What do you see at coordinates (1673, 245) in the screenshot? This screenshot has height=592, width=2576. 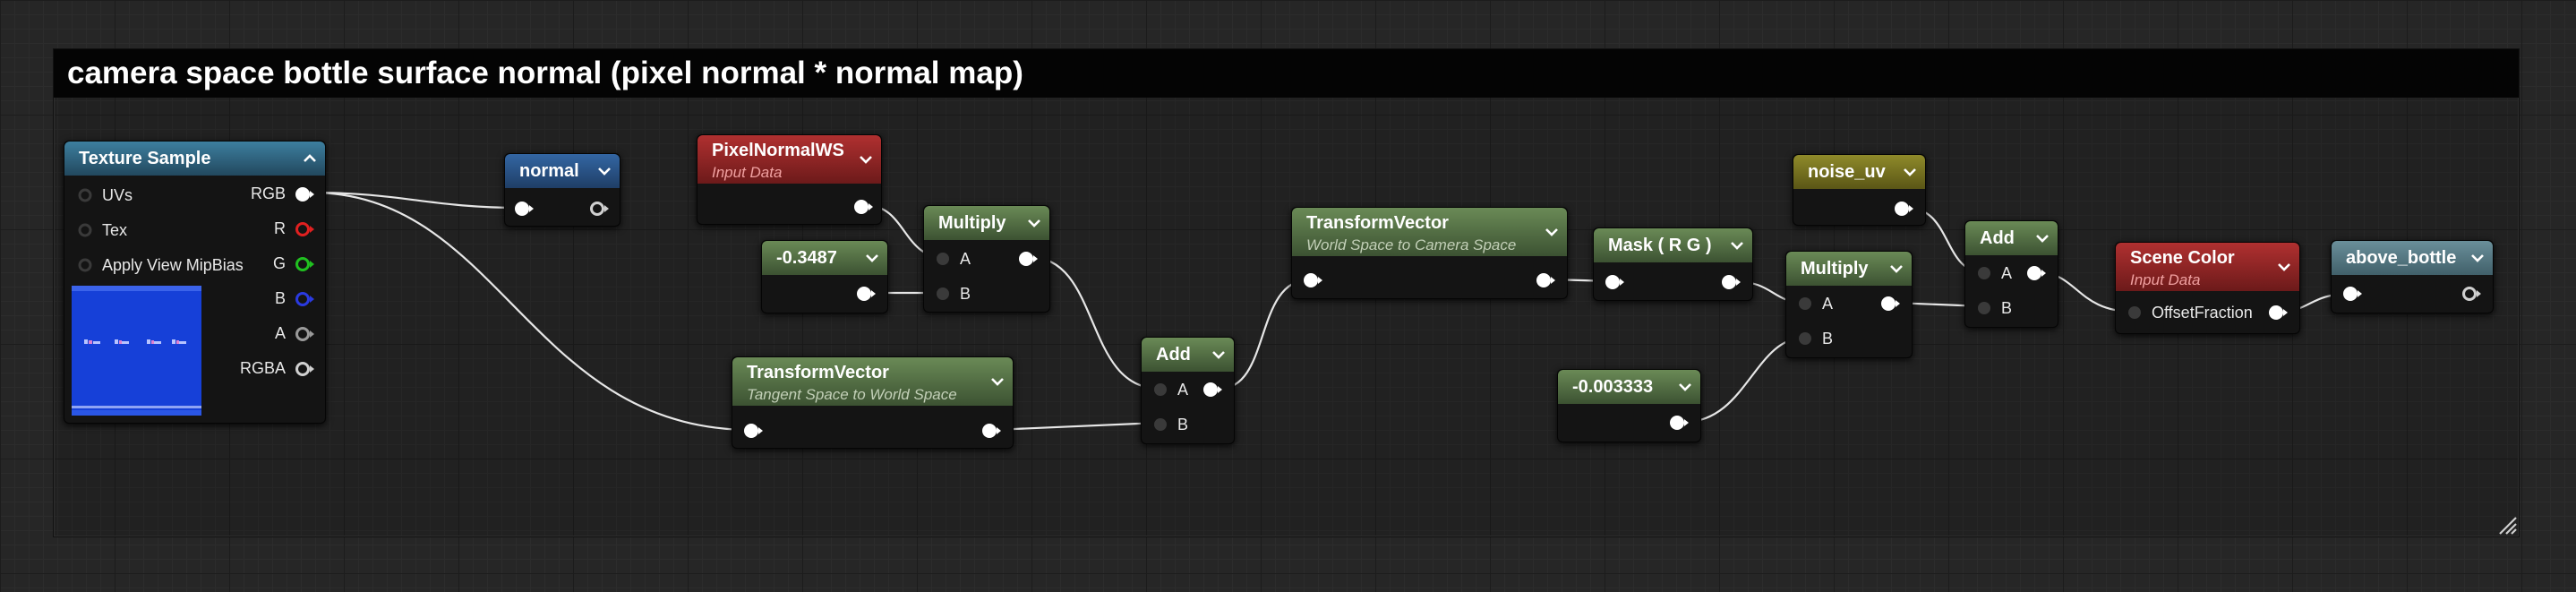 I see `component-mask-header: Mask ( R G )` at bounding box center [1673, 245].